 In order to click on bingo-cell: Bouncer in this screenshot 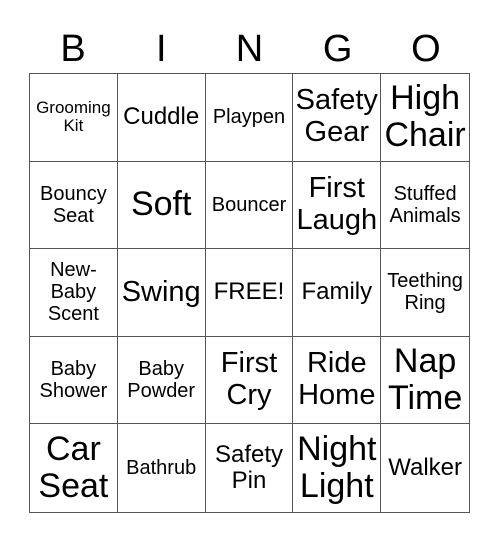, I will do `click(249, 205)`.